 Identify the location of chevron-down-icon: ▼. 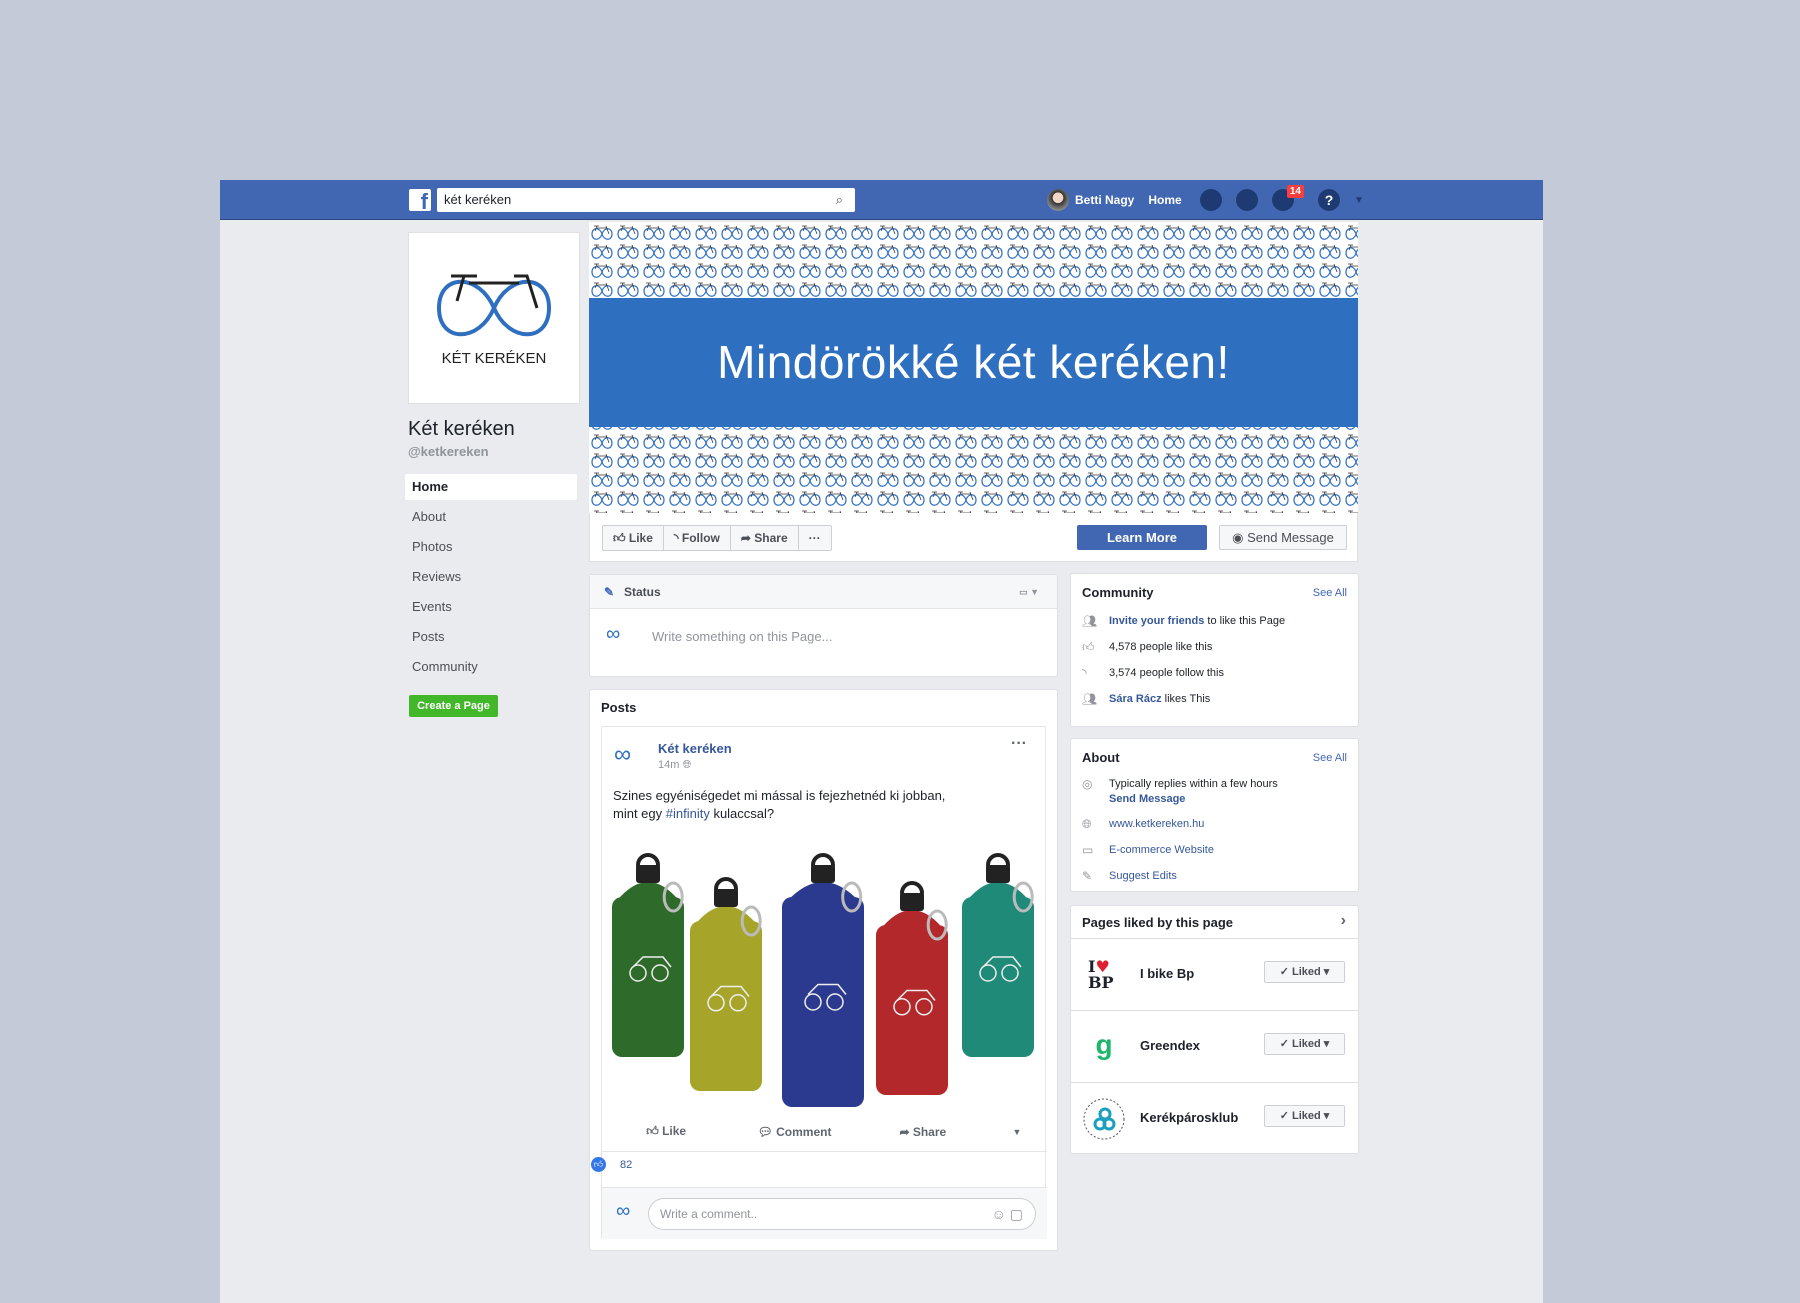
(1359, 200).